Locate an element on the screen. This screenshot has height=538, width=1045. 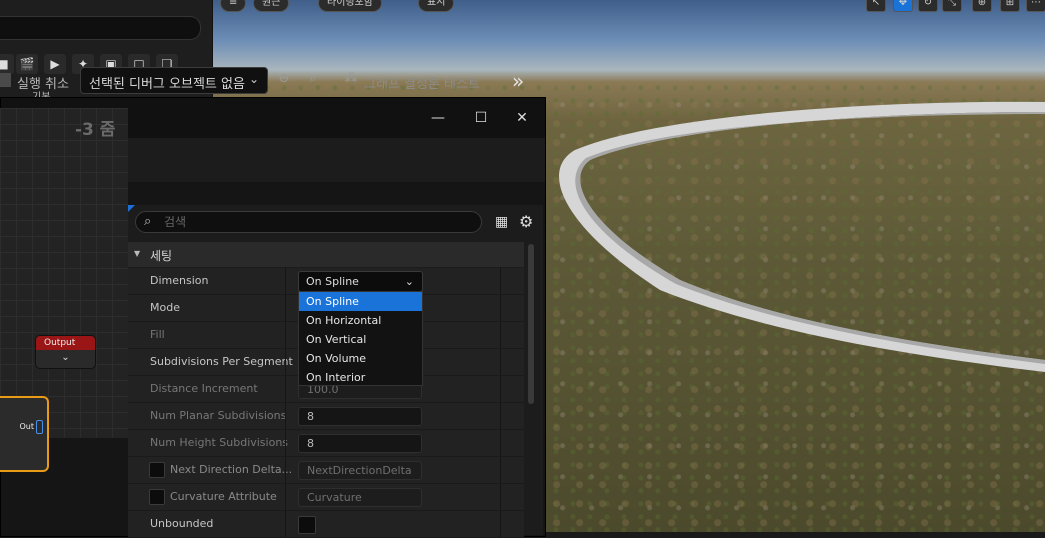
undo-button: 실행 취소 is located at coordinates (43, 82).